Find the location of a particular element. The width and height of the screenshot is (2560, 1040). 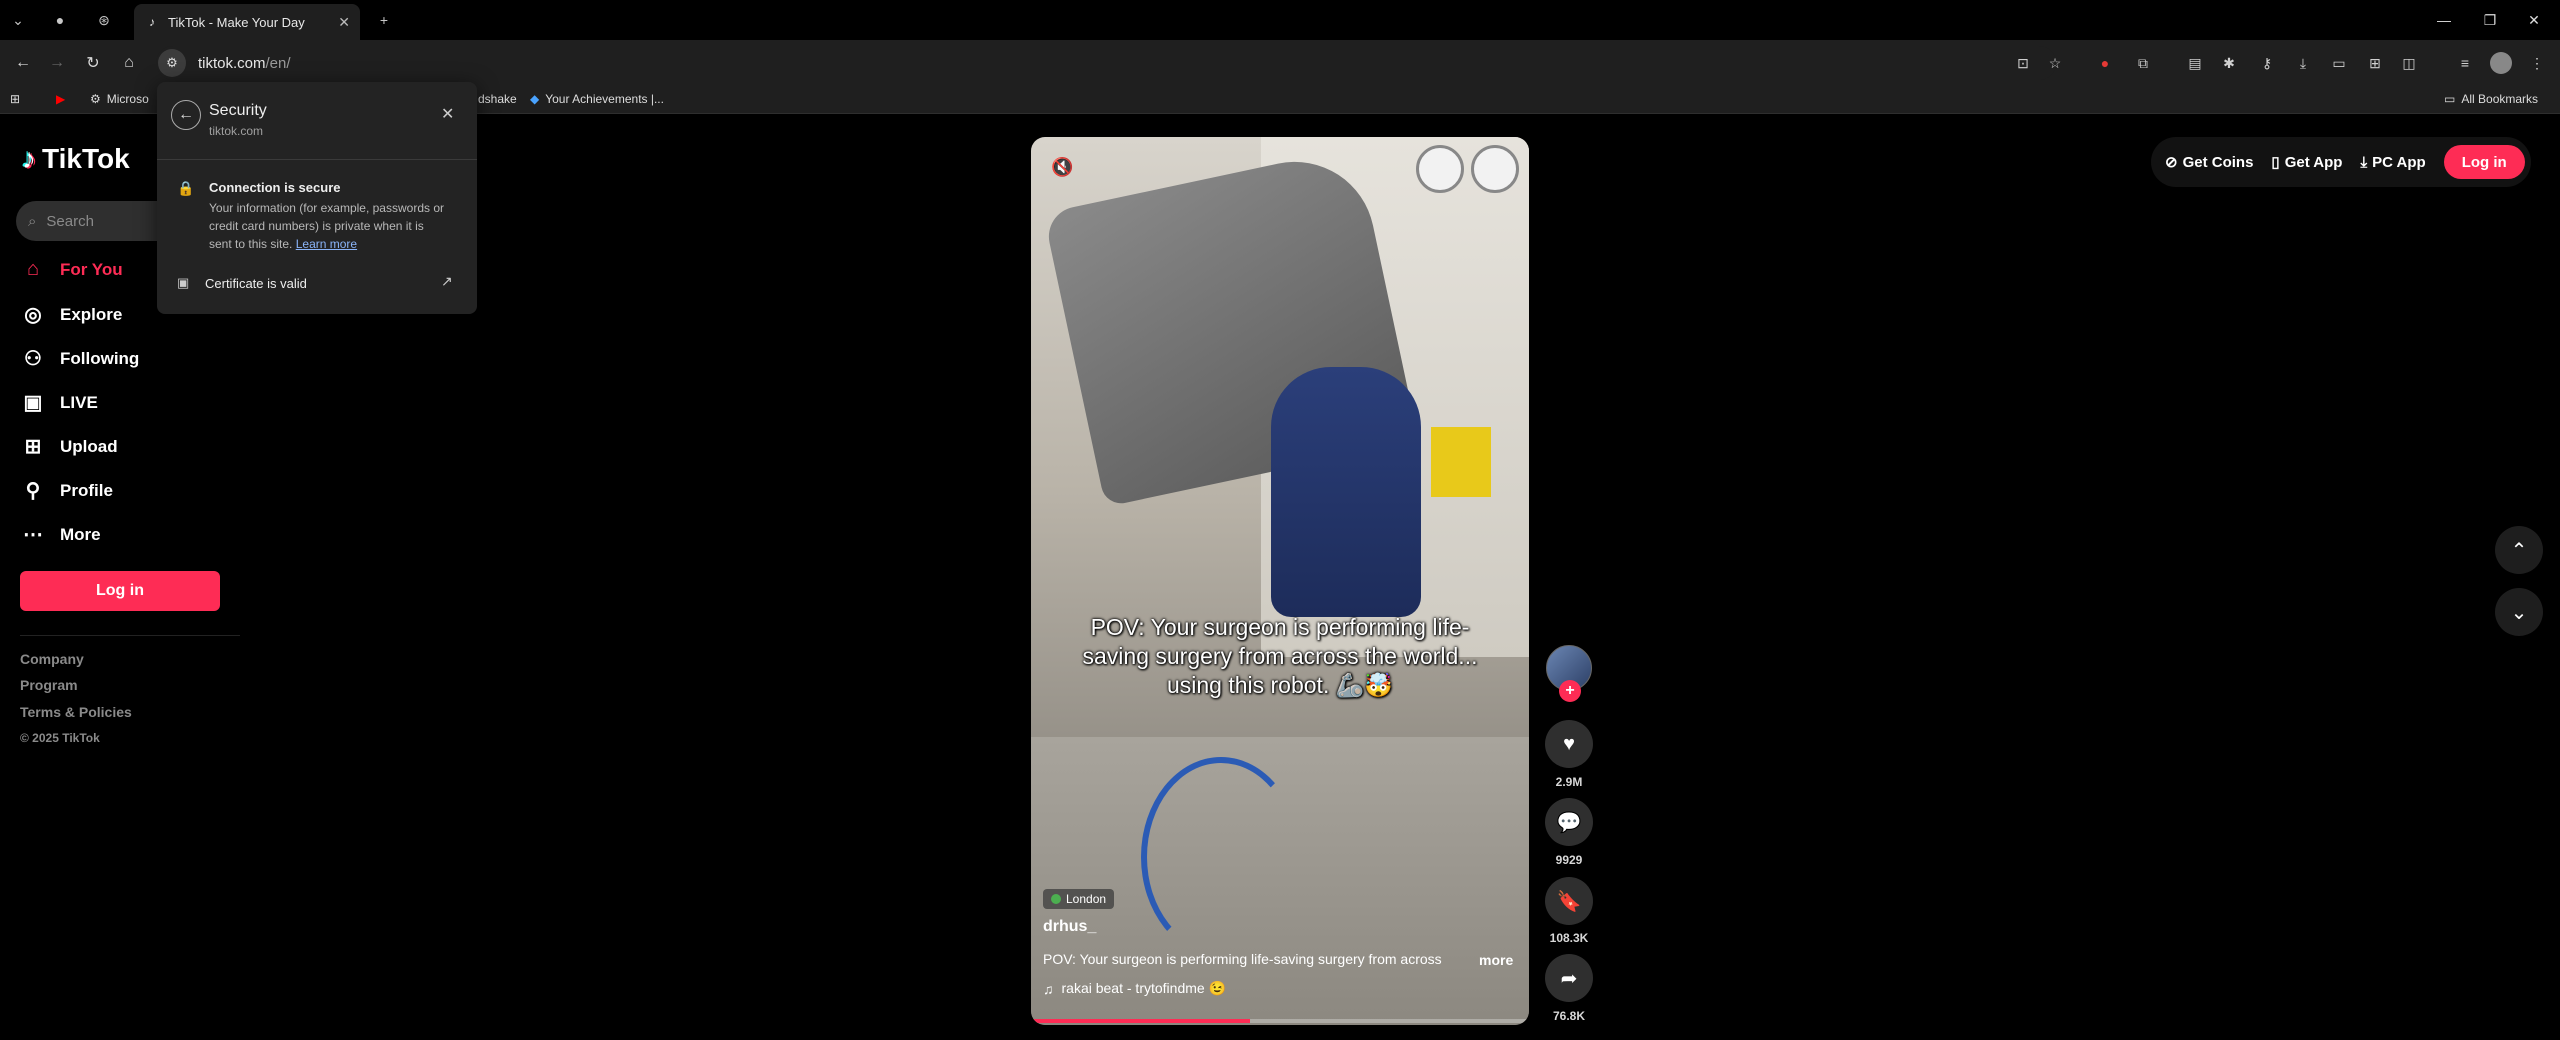

copyright: © 2025 TikTok is located at coordinates (60, 738).